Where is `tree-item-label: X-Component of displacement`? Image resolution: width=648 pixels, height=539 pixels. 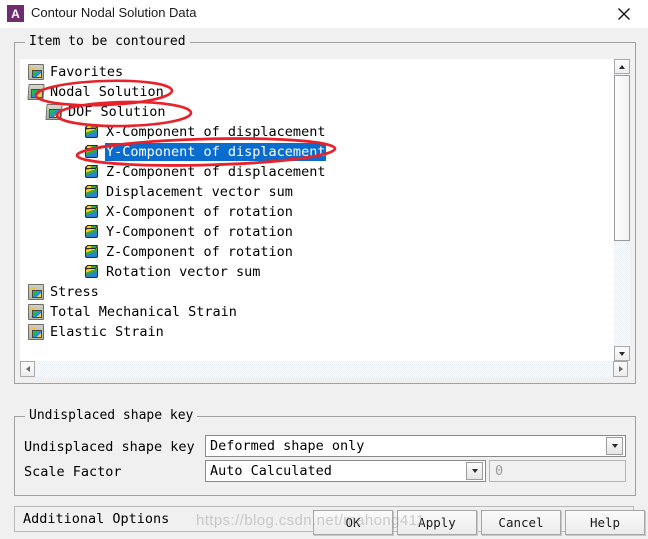
tree-item-label: X-Component of displacement is located at coordinates (216, 132).